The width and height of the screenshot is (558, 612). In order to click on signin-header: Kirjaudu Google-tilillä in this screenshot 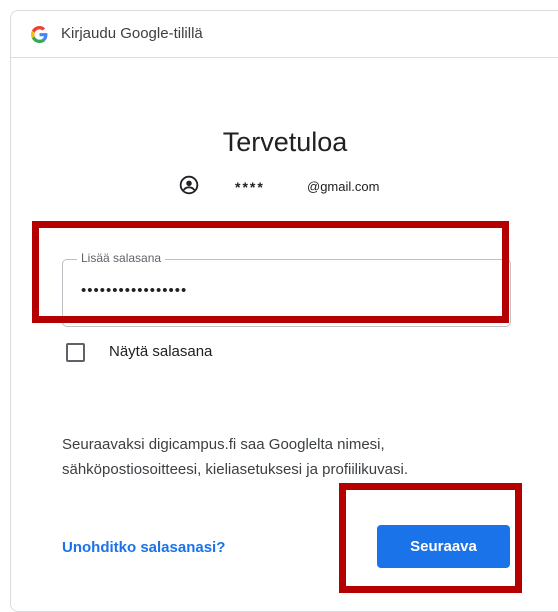, I will do `click(284, 34)`.